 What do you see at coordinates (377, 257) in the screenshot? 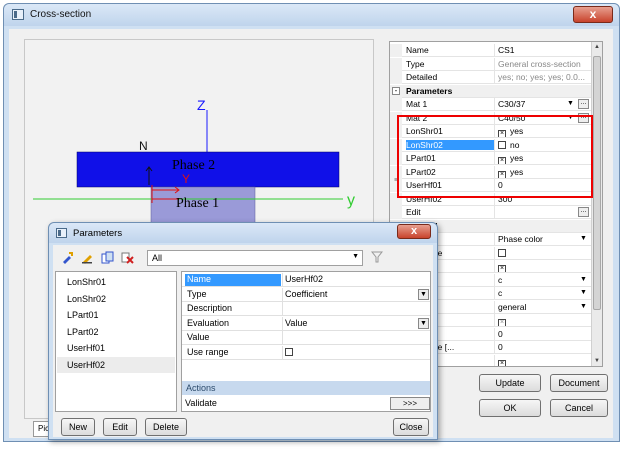
I see `filter-icon` at bounding box center [377, 257].